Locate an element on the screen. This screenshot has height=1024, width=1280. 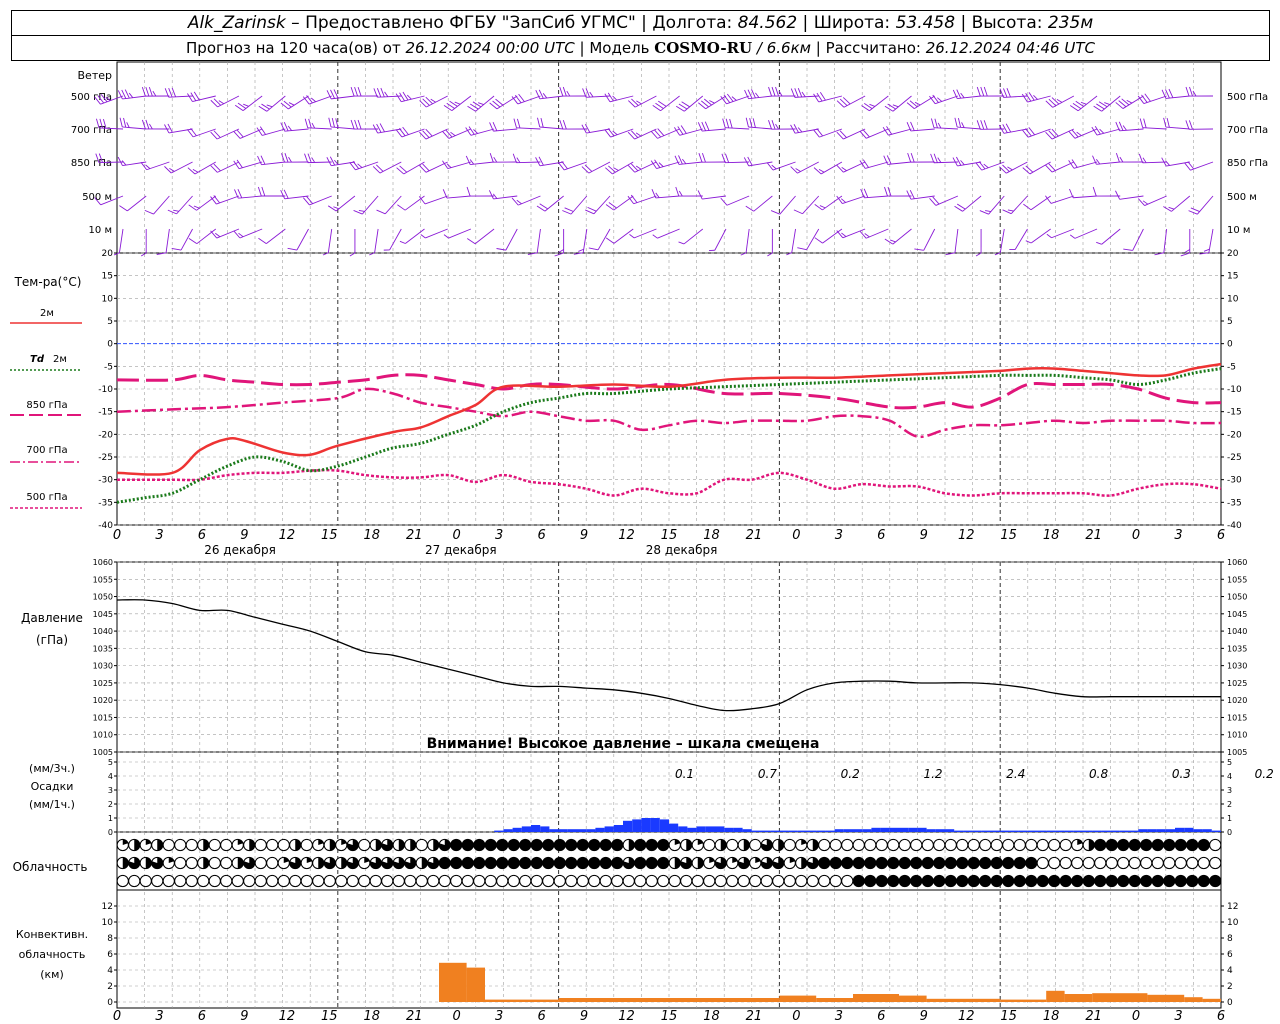
wind-level-labels: 500 гПа700 гПа850 гПа500 м10 м is located at coordinates (91, 164).